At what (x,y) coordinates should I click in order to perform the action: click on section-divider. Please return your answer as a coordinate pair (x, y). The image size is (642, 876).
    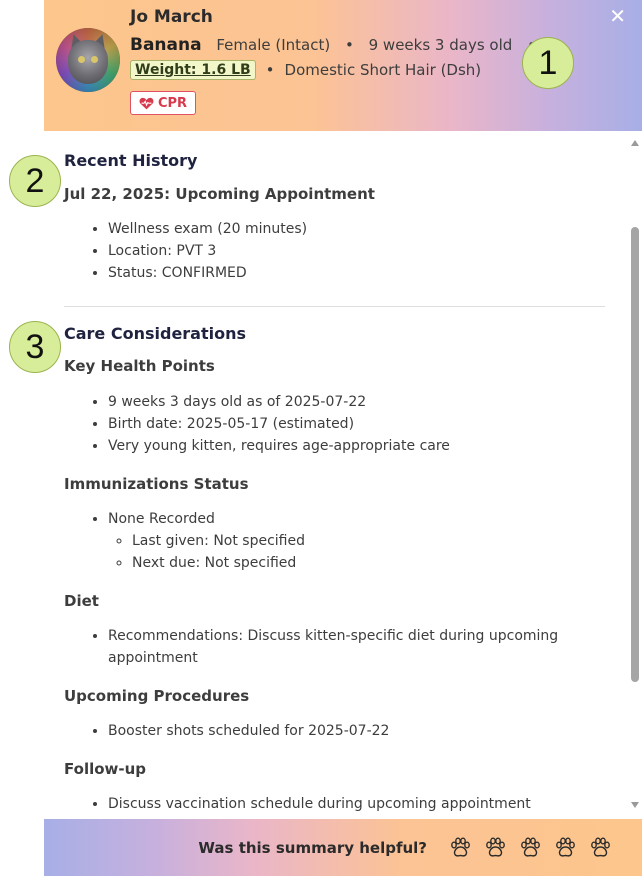
    Looking at the image, I should click on (334, 306).